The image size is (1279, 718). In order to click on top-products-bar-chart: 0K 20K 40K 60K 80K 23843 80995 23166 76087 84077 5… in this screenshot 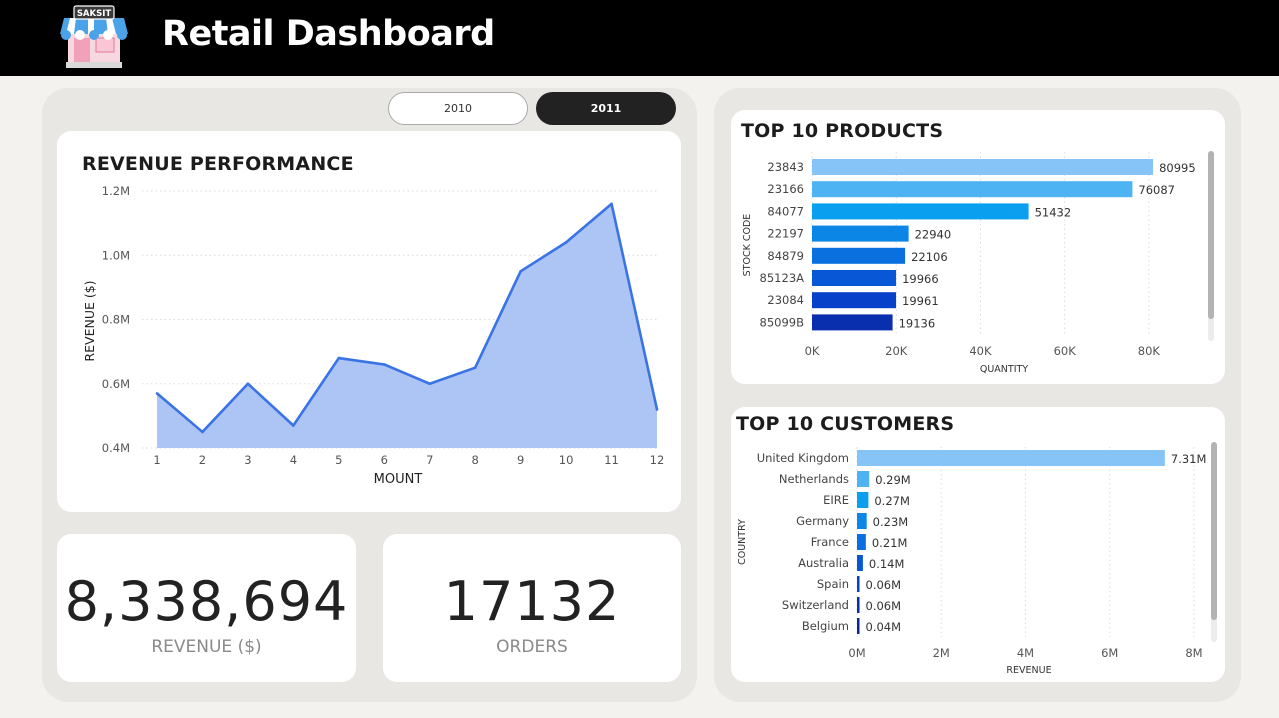, I will do `click(969, 263)`.